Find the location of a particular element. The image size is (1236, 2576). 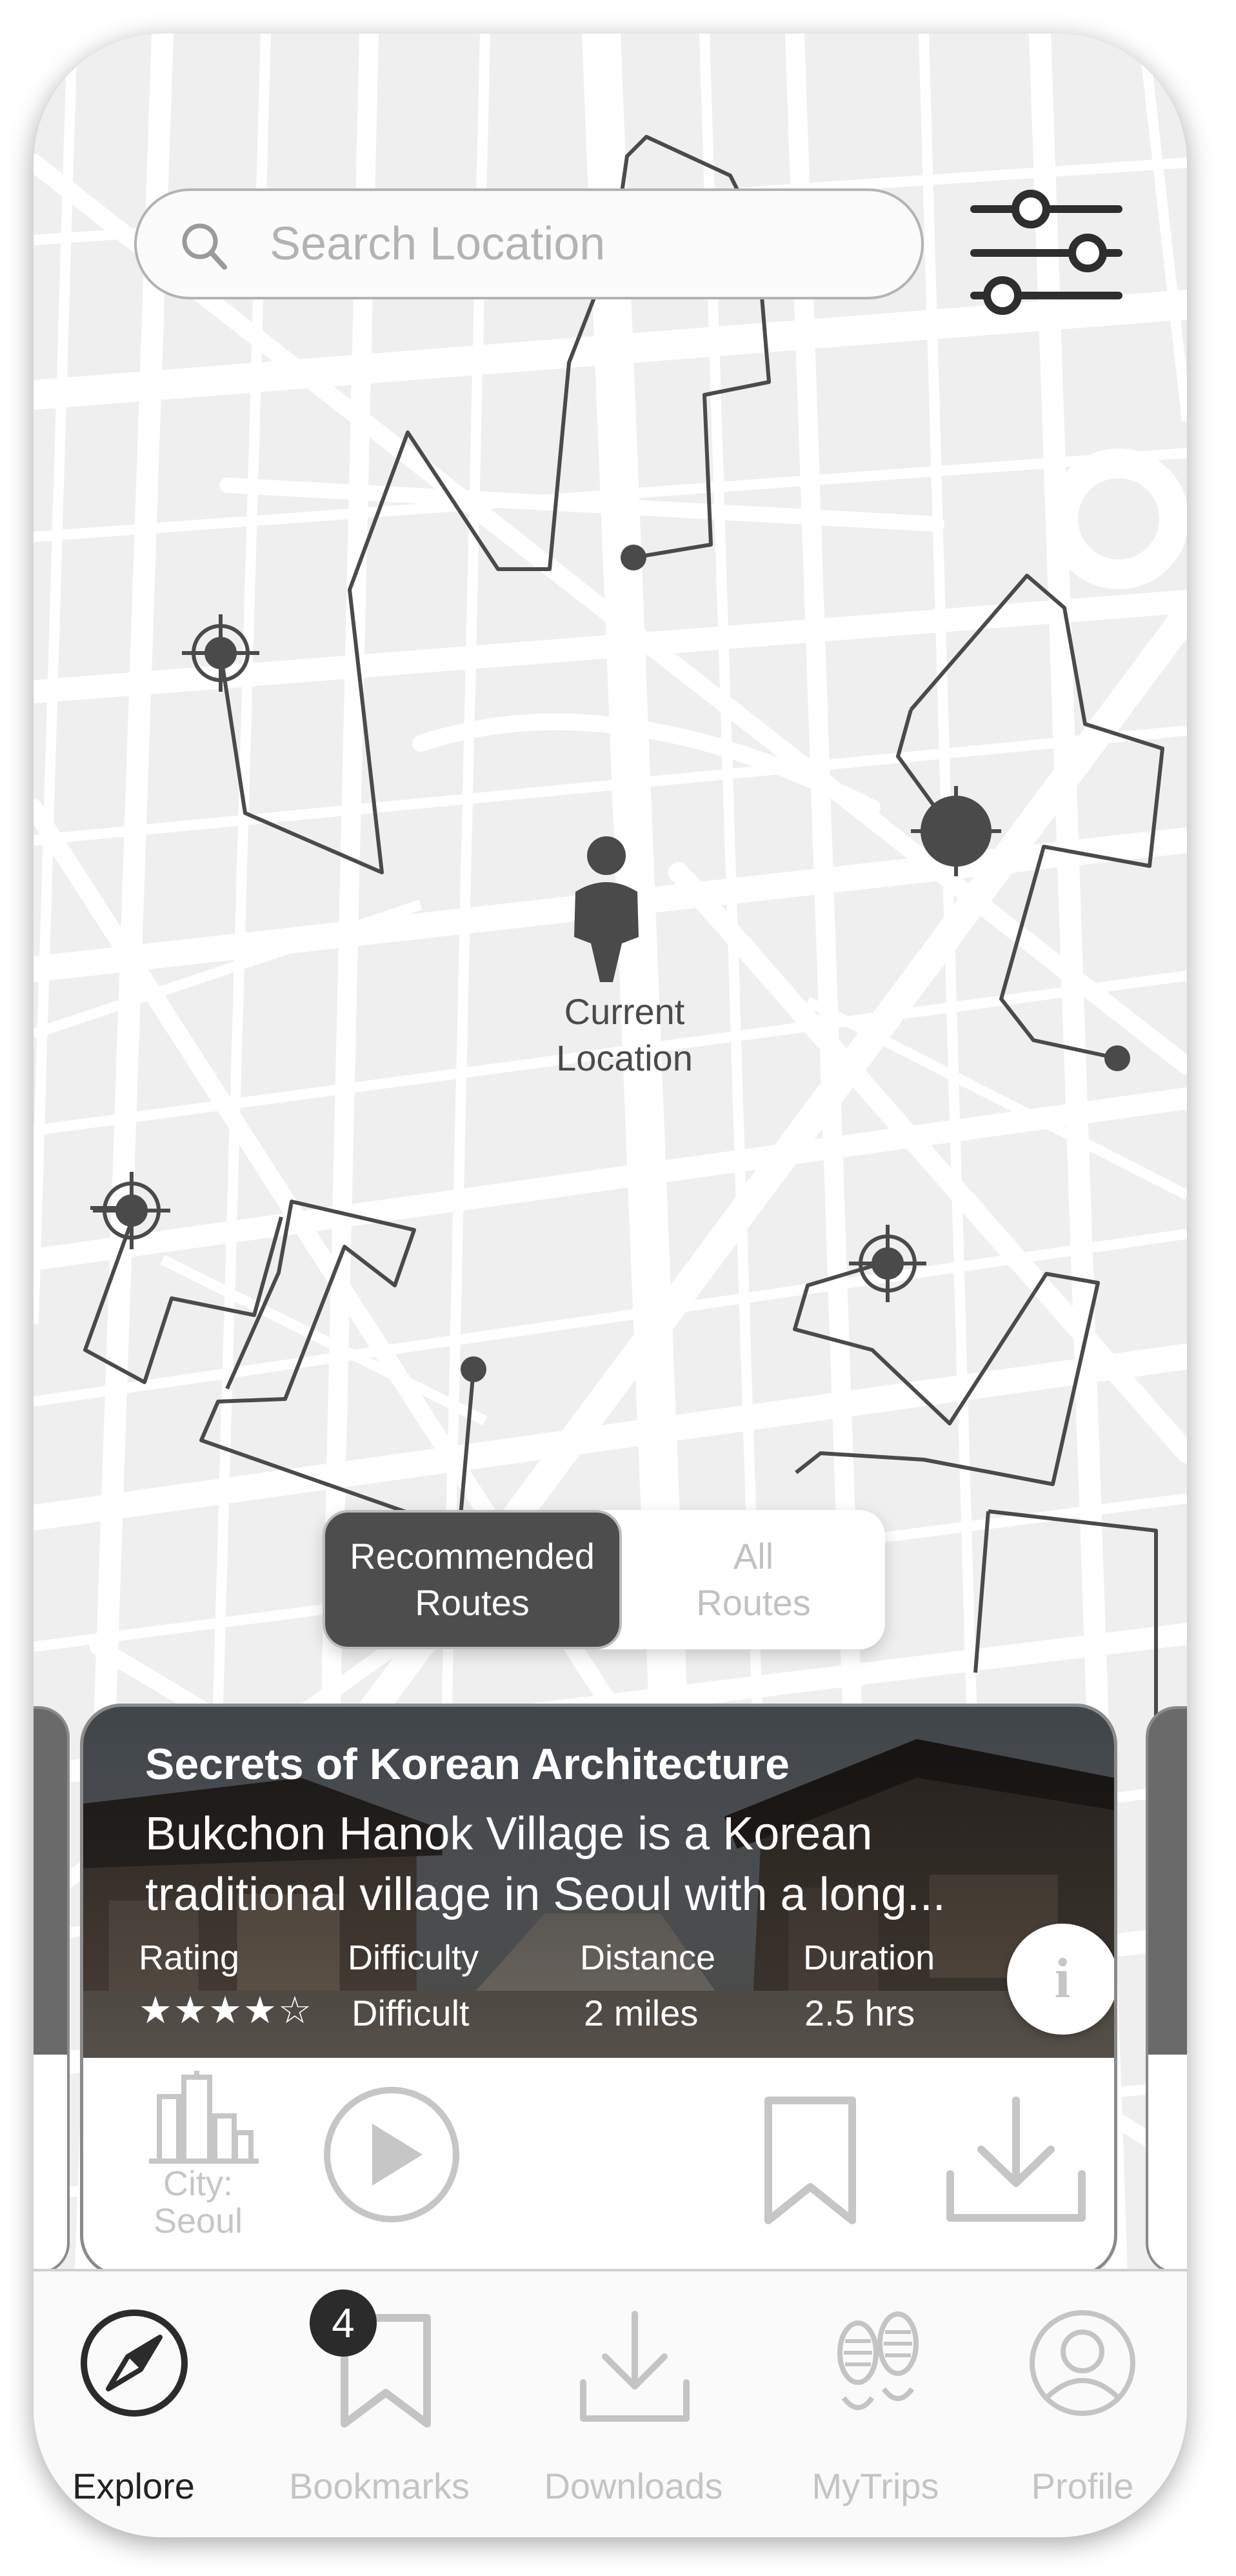

city-label-line1: City: is located at coordinates (198, 2183).